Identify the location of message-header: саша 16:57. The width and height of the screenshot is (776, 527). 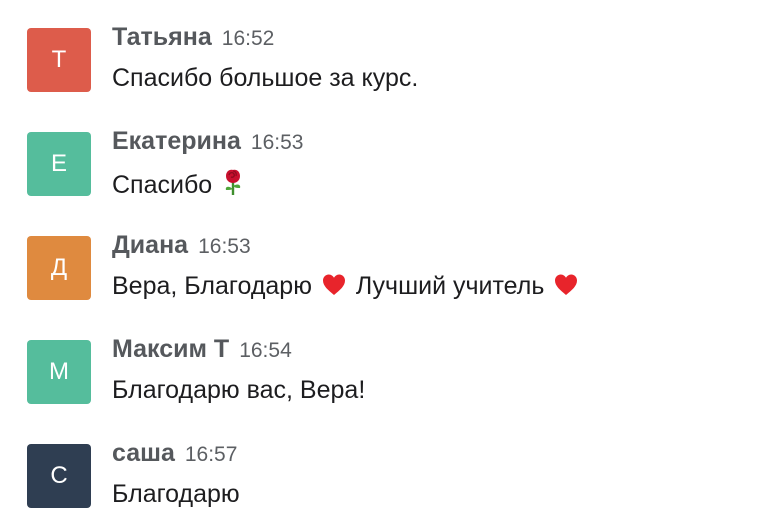
(174, 453).